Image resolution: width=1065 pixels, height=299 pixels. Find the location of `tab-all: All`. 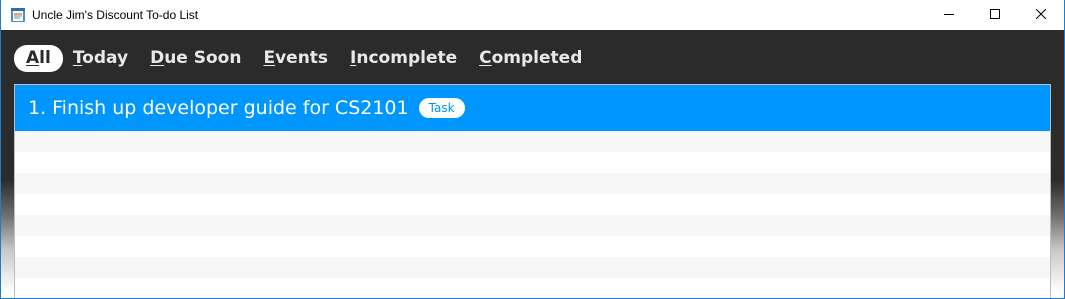

tab-all: All is located at coordinates (38, 58).